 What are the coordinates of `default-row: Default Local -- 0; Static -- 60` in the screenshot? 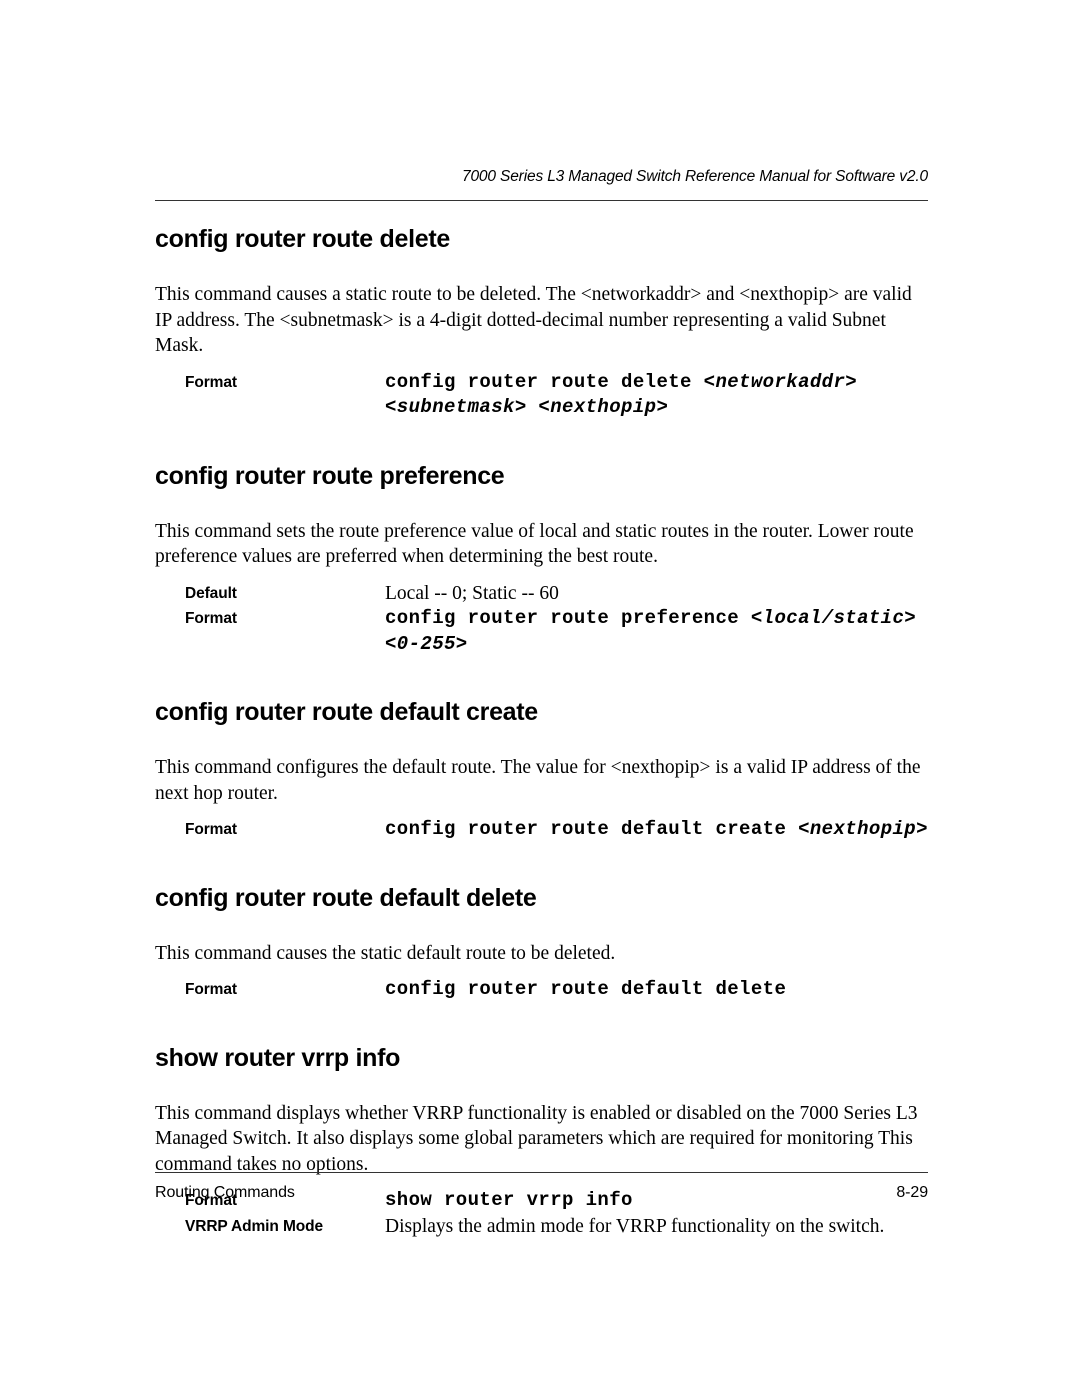 It's located at (541, 594).